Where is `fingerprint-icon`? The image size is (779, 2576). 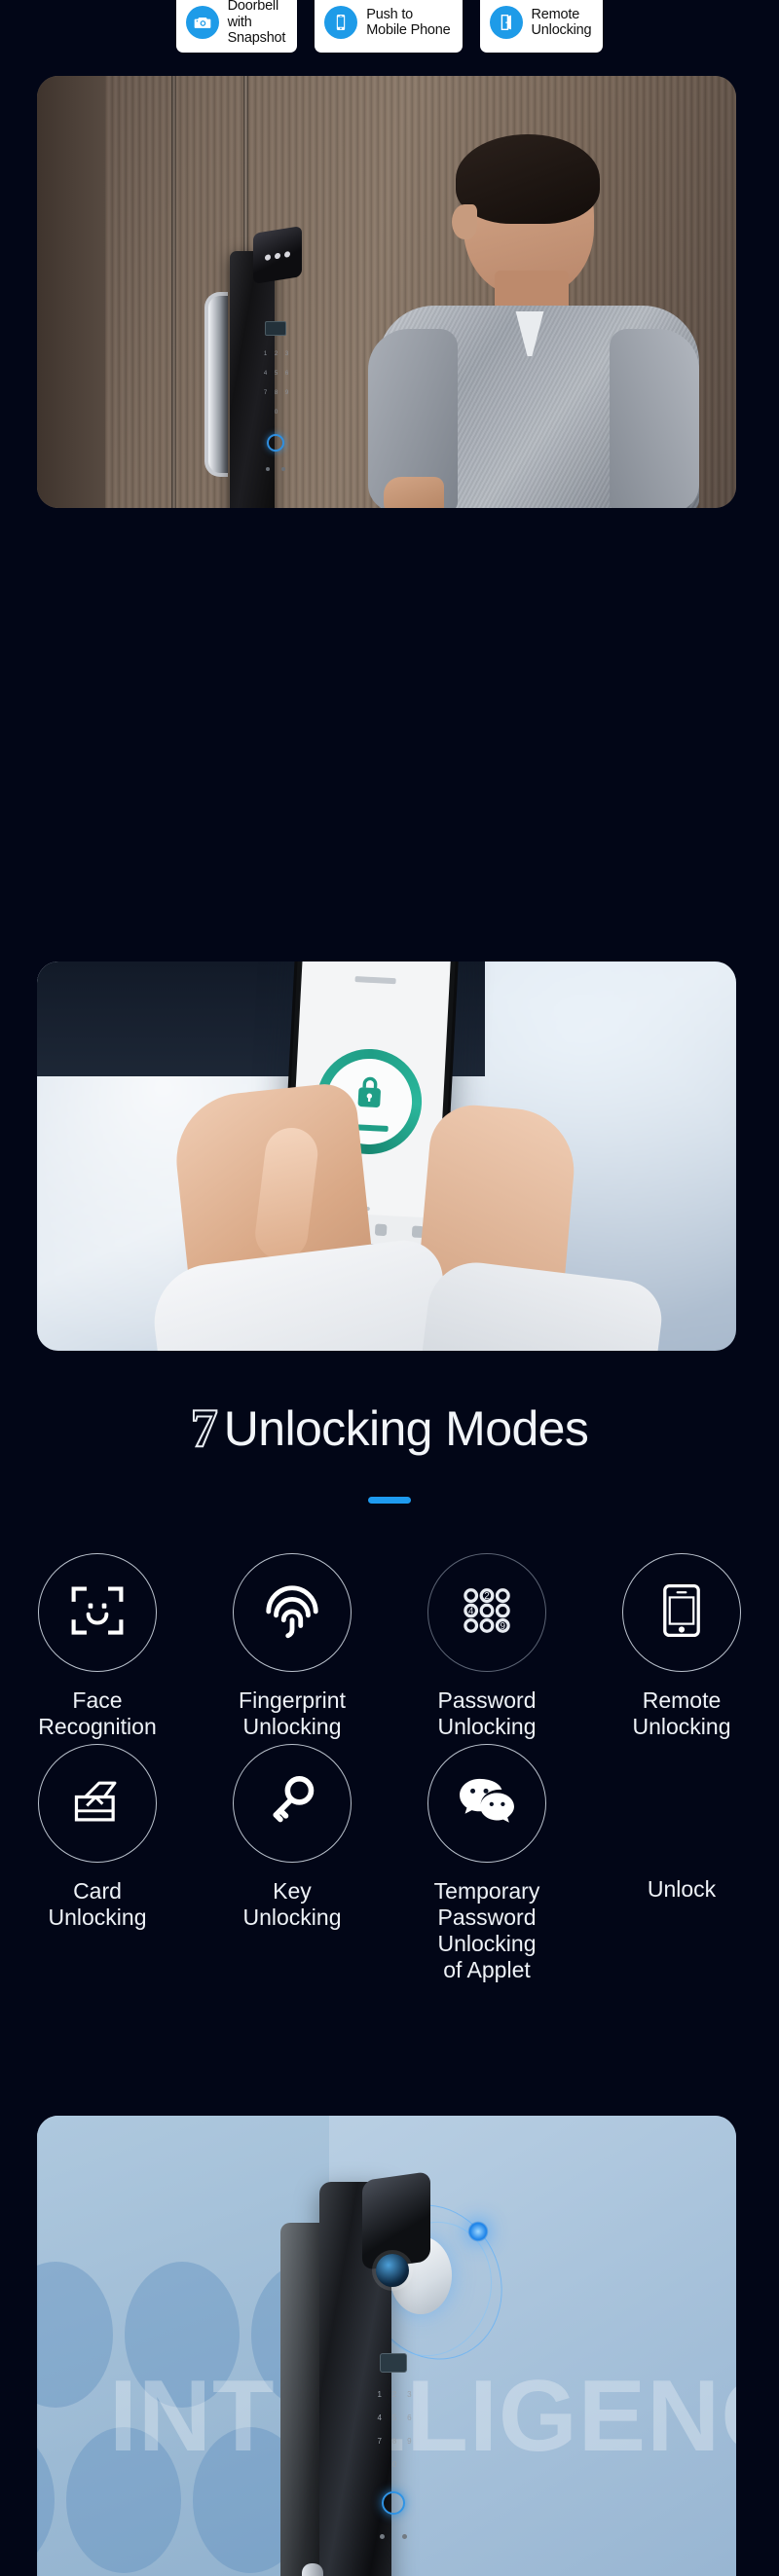
fingerprint-icon is located at coordinates (292, 1613).